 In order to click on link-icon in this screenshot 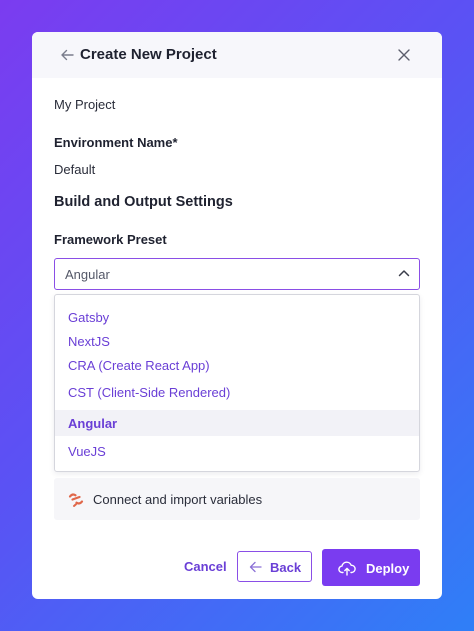, I will do `click(76, 500)`.